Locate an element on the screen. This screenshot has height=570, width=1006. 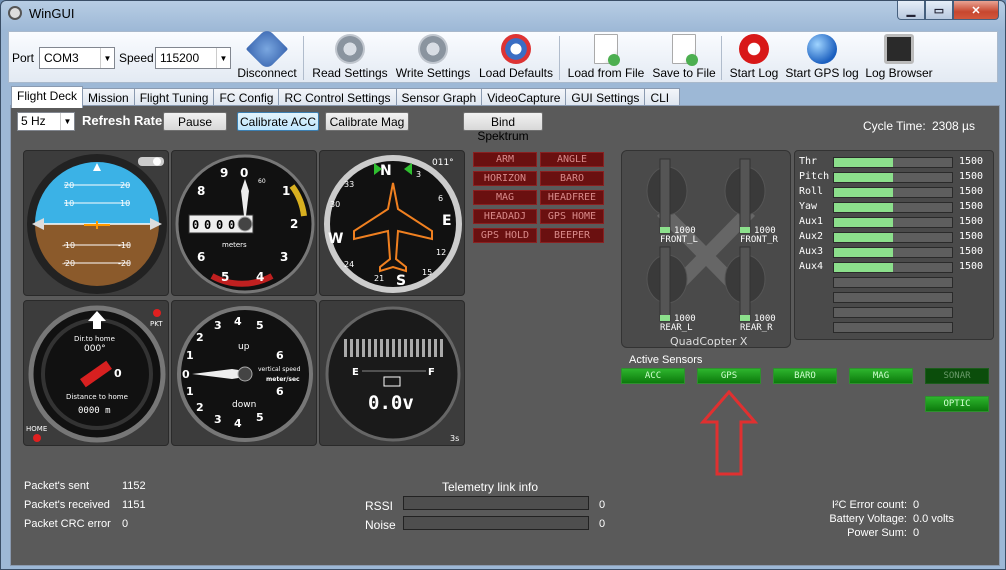
maximize-button: ▭ is located at coordinates (939, 10).